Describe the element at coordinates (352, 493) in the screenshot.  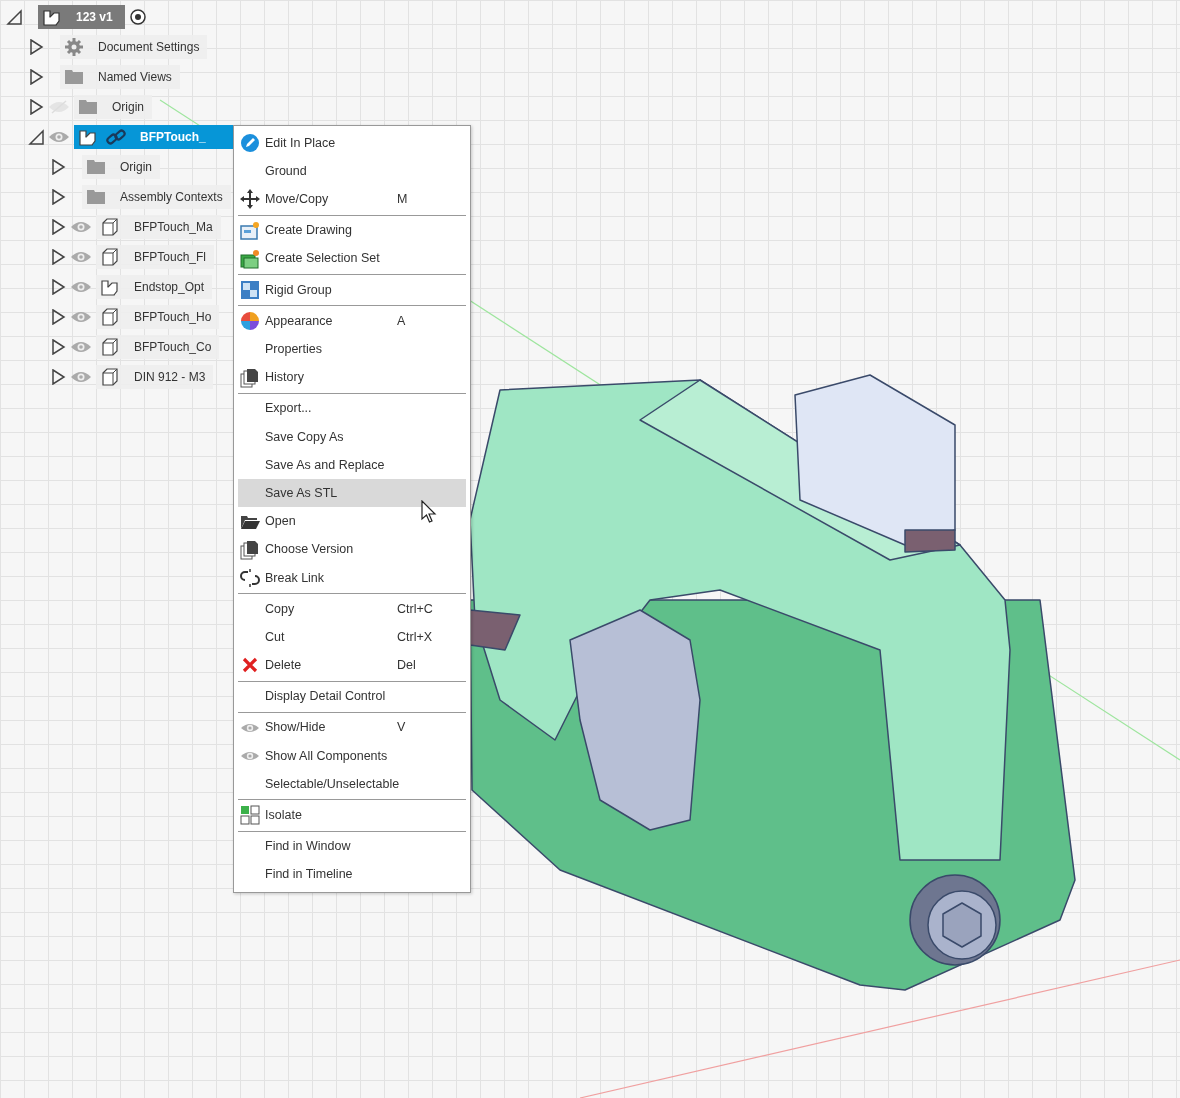
I see `menu-item: Save As STL` at that location.